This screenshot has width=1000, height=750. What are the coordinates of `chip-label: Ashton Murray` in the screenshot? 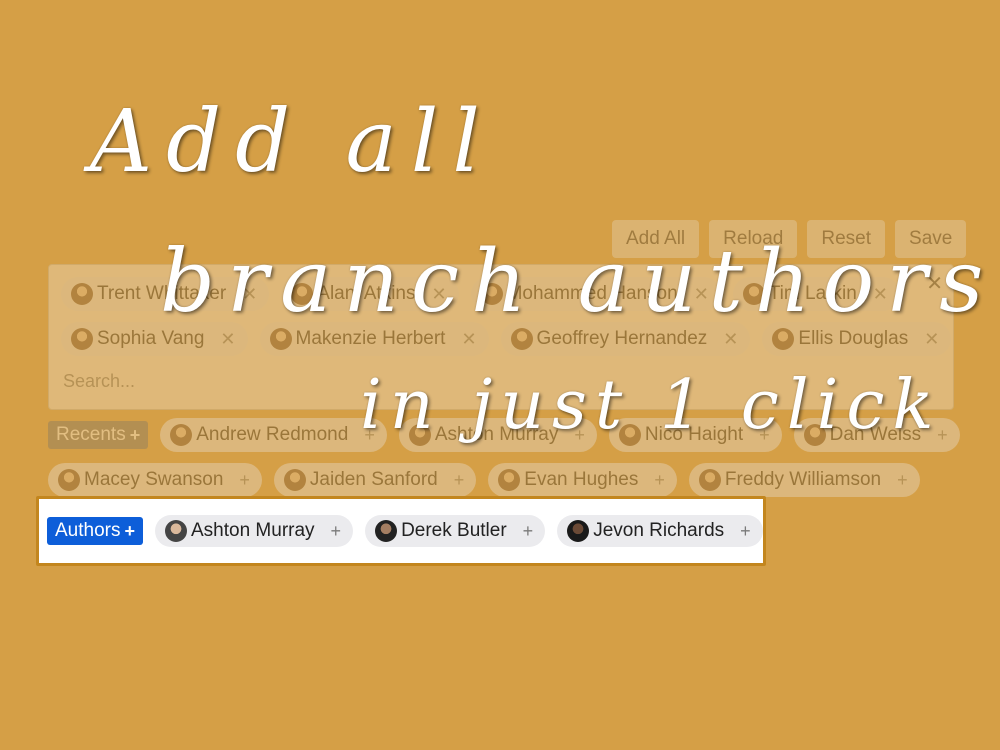 It's located at (253, 530).